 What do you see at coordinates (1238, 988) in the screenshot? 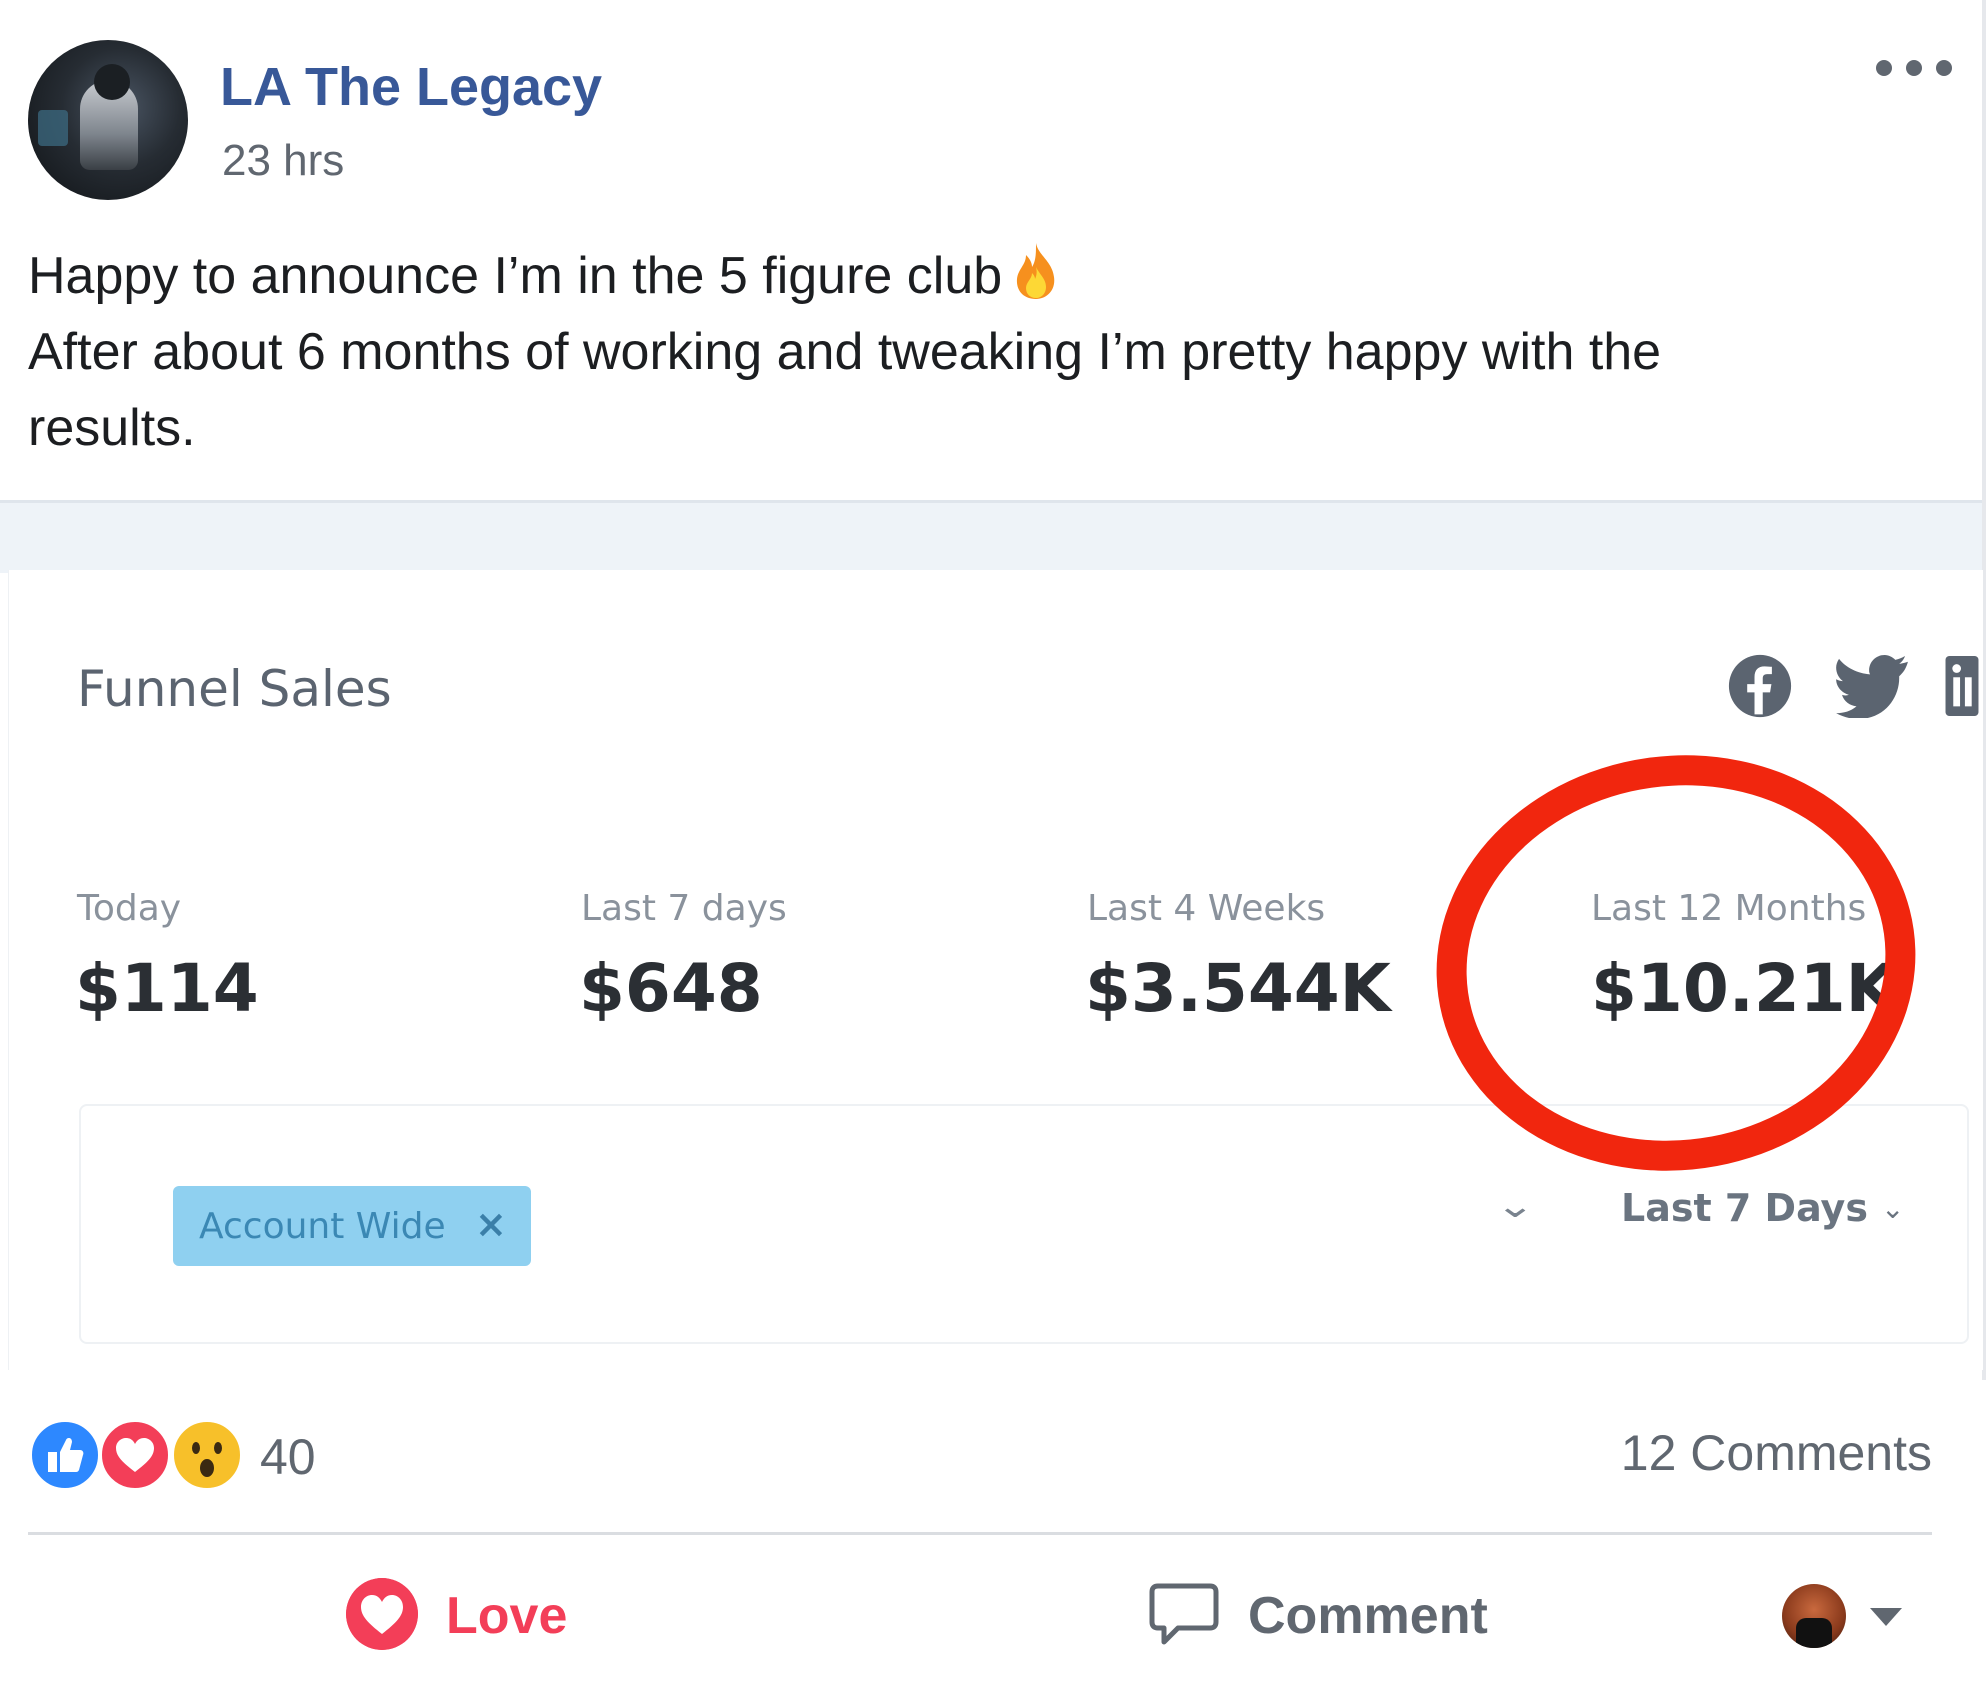
I see `stat-value-4-weeks: $3.544K` at bounding box center [1238, 988].